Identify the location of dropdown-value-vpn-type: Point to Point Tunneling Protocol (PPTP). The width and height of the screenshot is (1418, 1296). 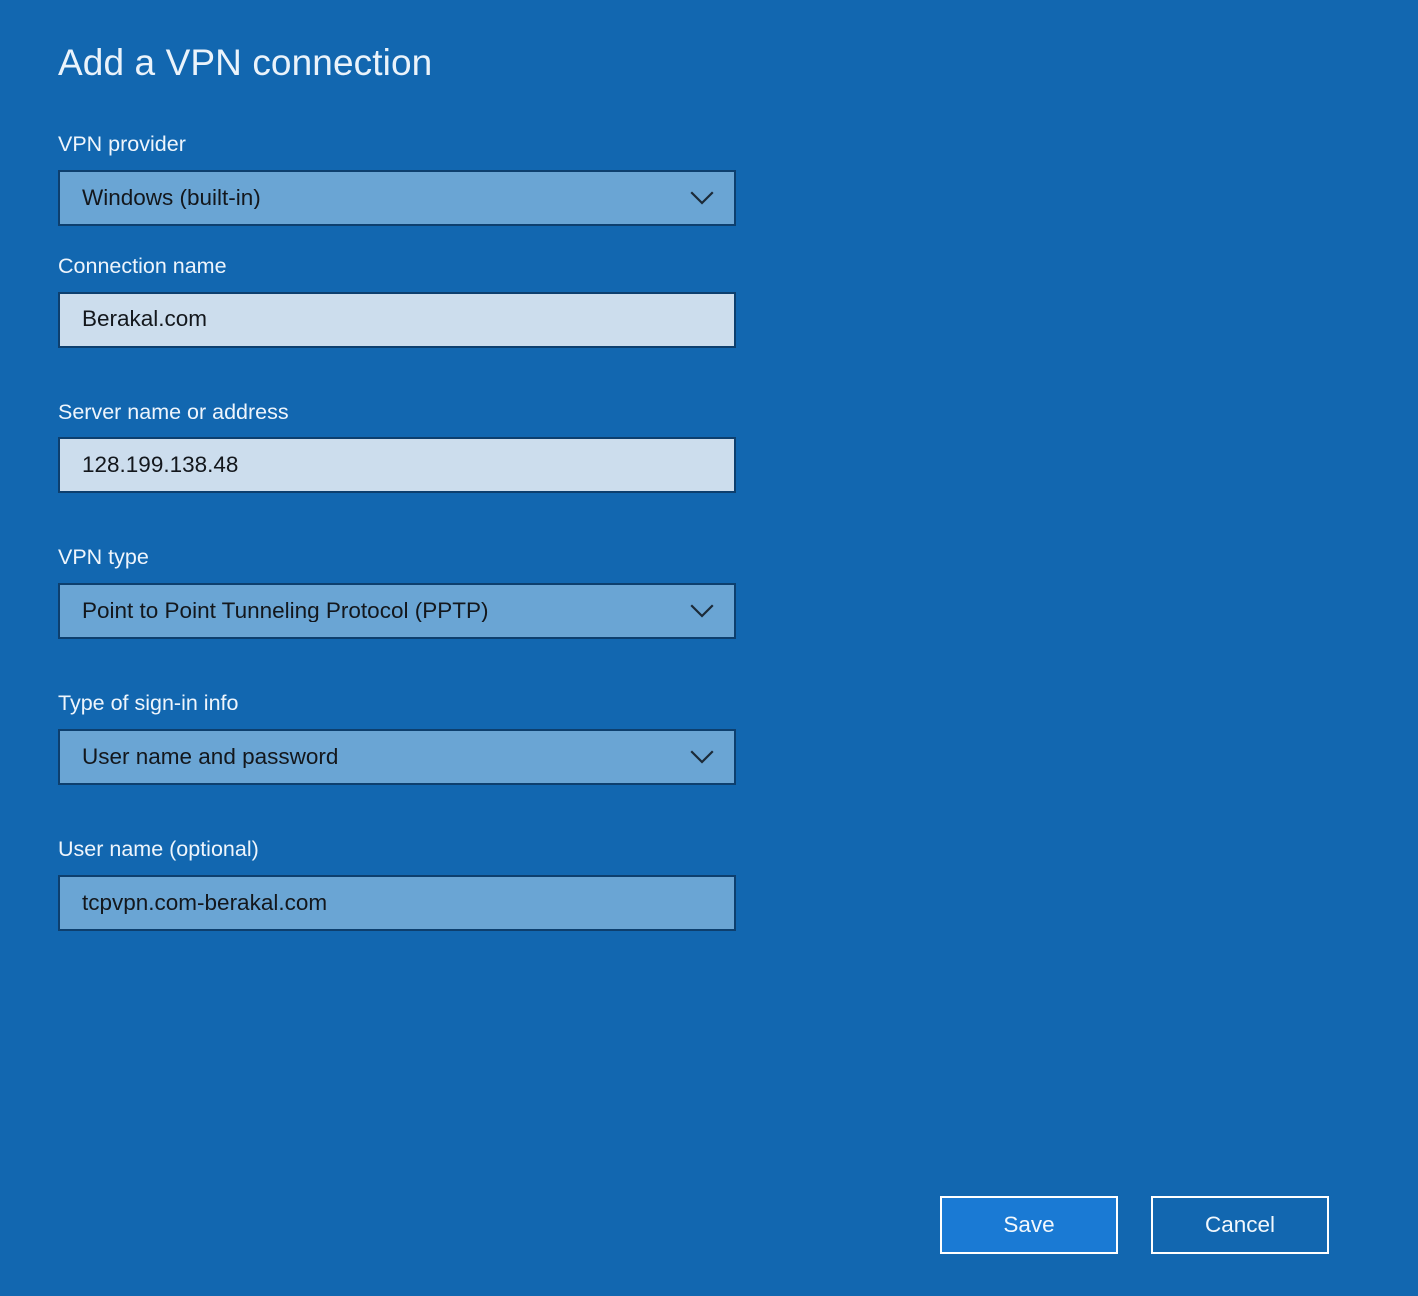
(285, 611).